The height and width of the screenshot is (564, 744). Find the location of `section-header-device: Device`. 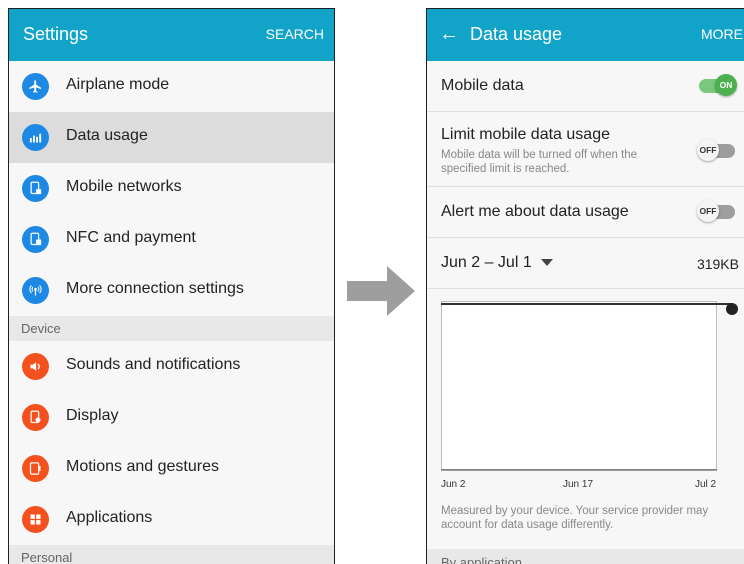

section-header-device: Device is located at coordinates (171, 328).